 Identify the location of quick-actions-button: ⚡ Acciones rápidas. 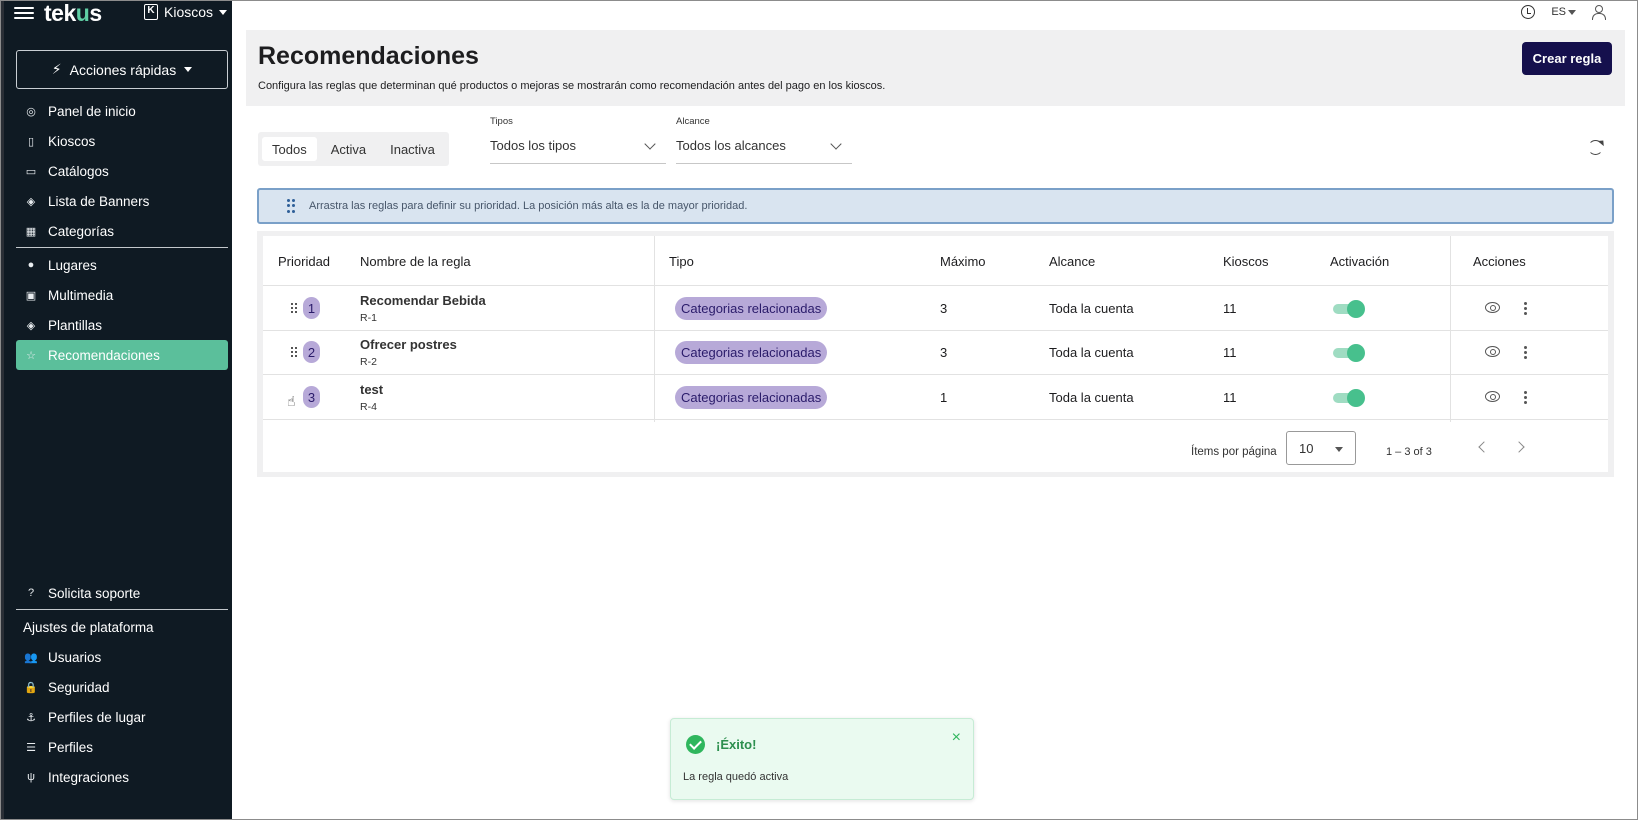
(122, 69).